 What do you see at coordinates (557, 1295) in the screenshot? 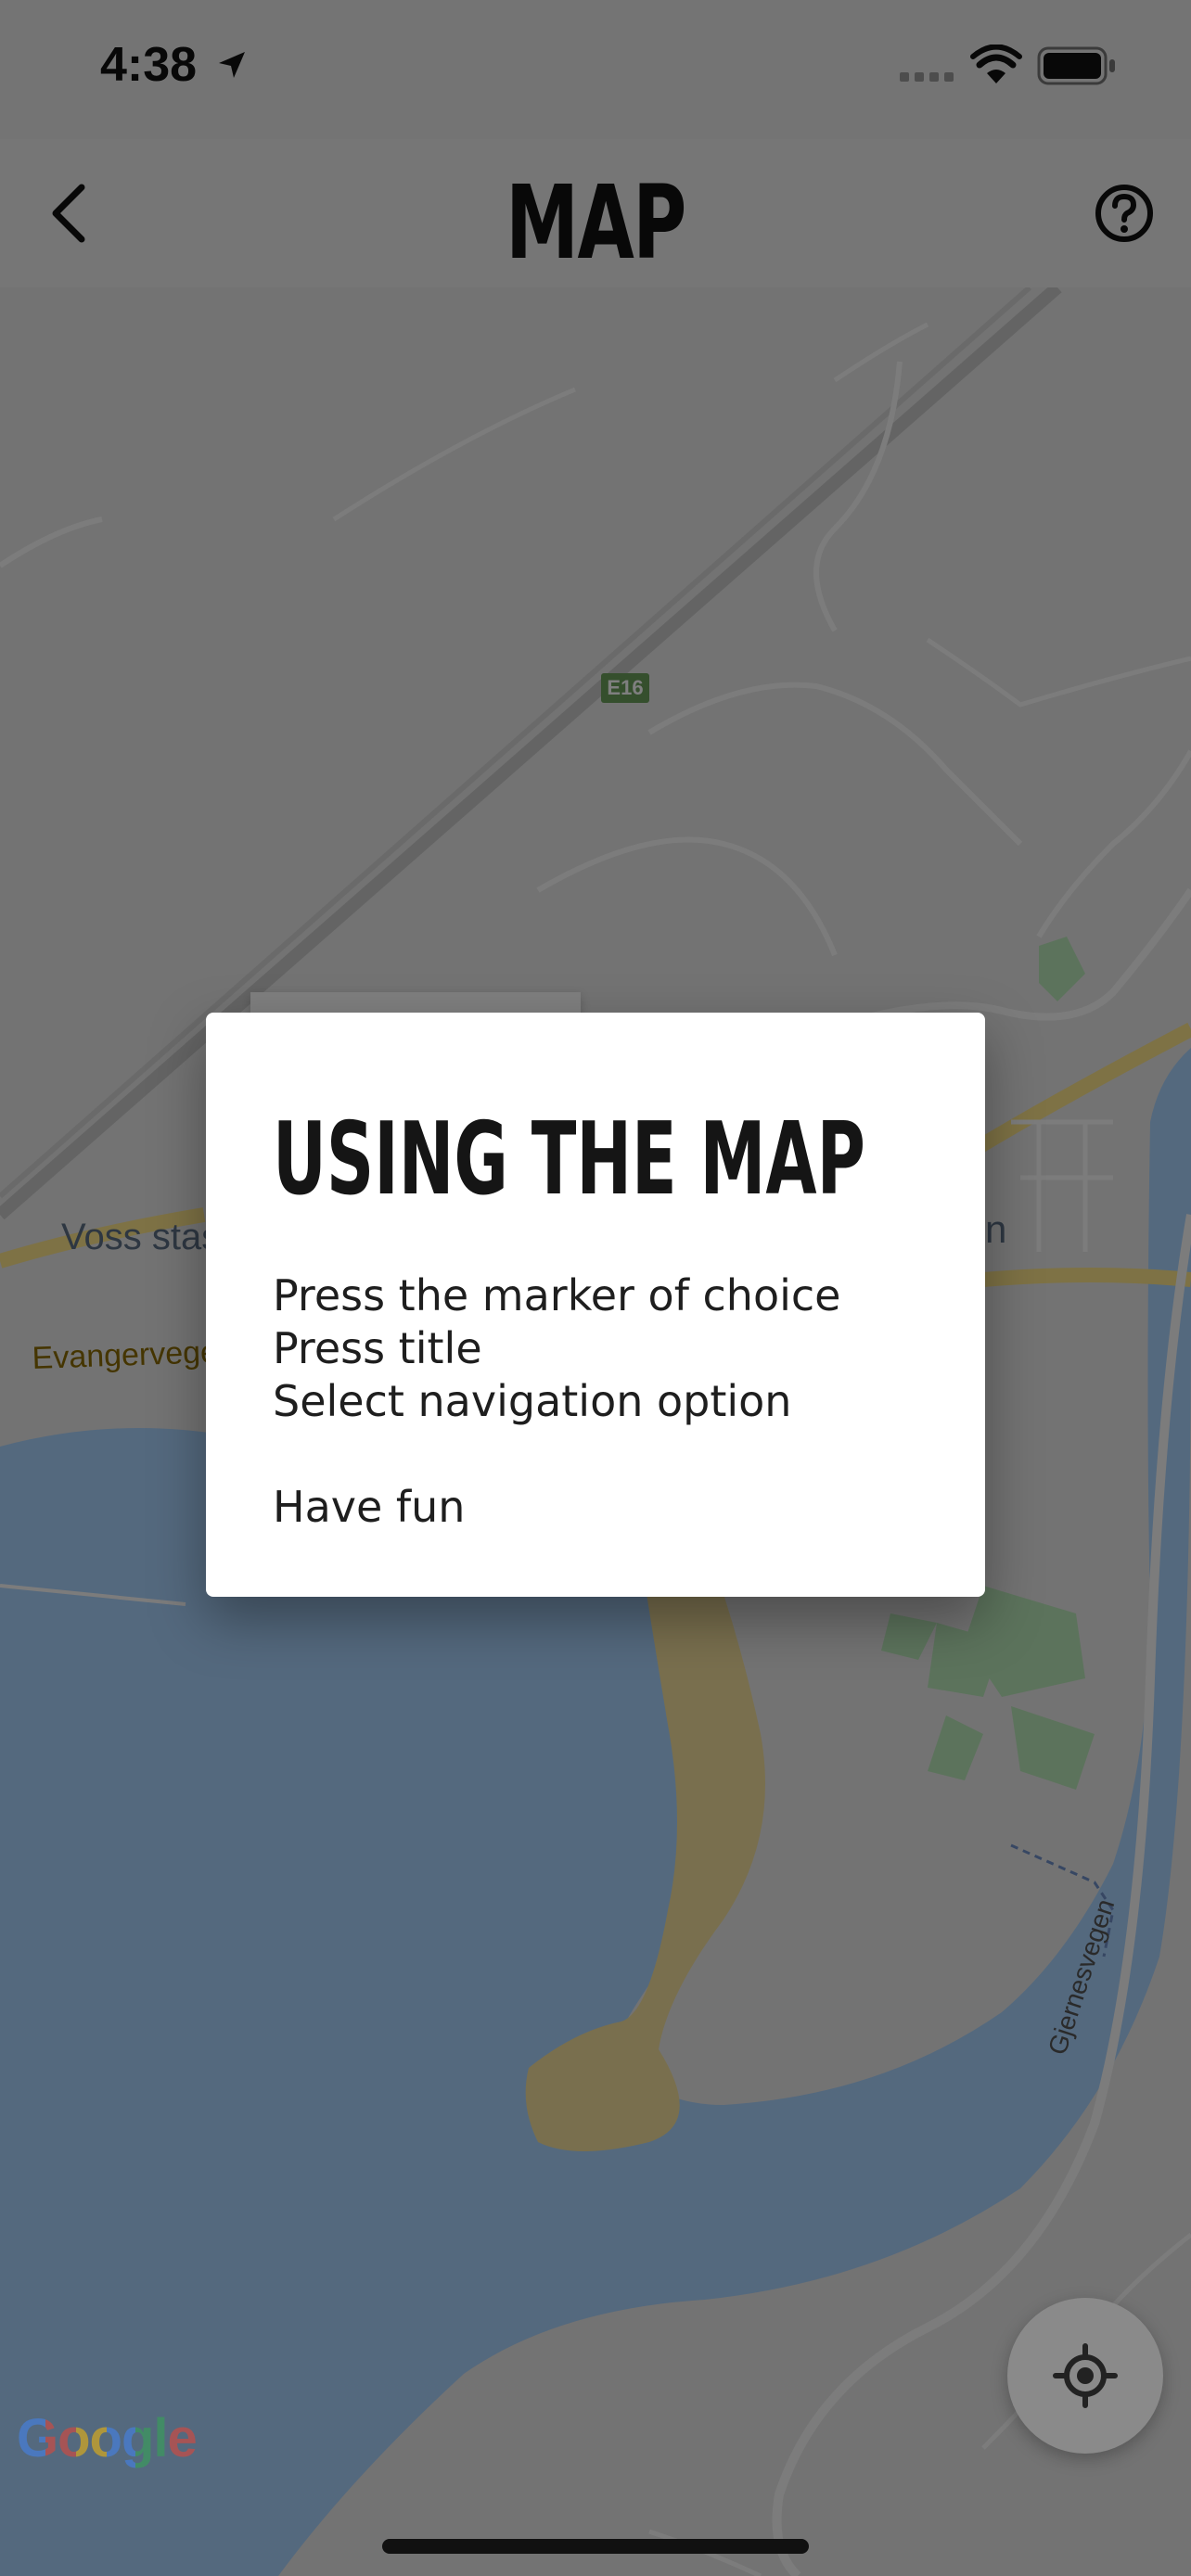
I see `dialog-line-1: Press the marker of choice` at bounding box center [557, 1295].